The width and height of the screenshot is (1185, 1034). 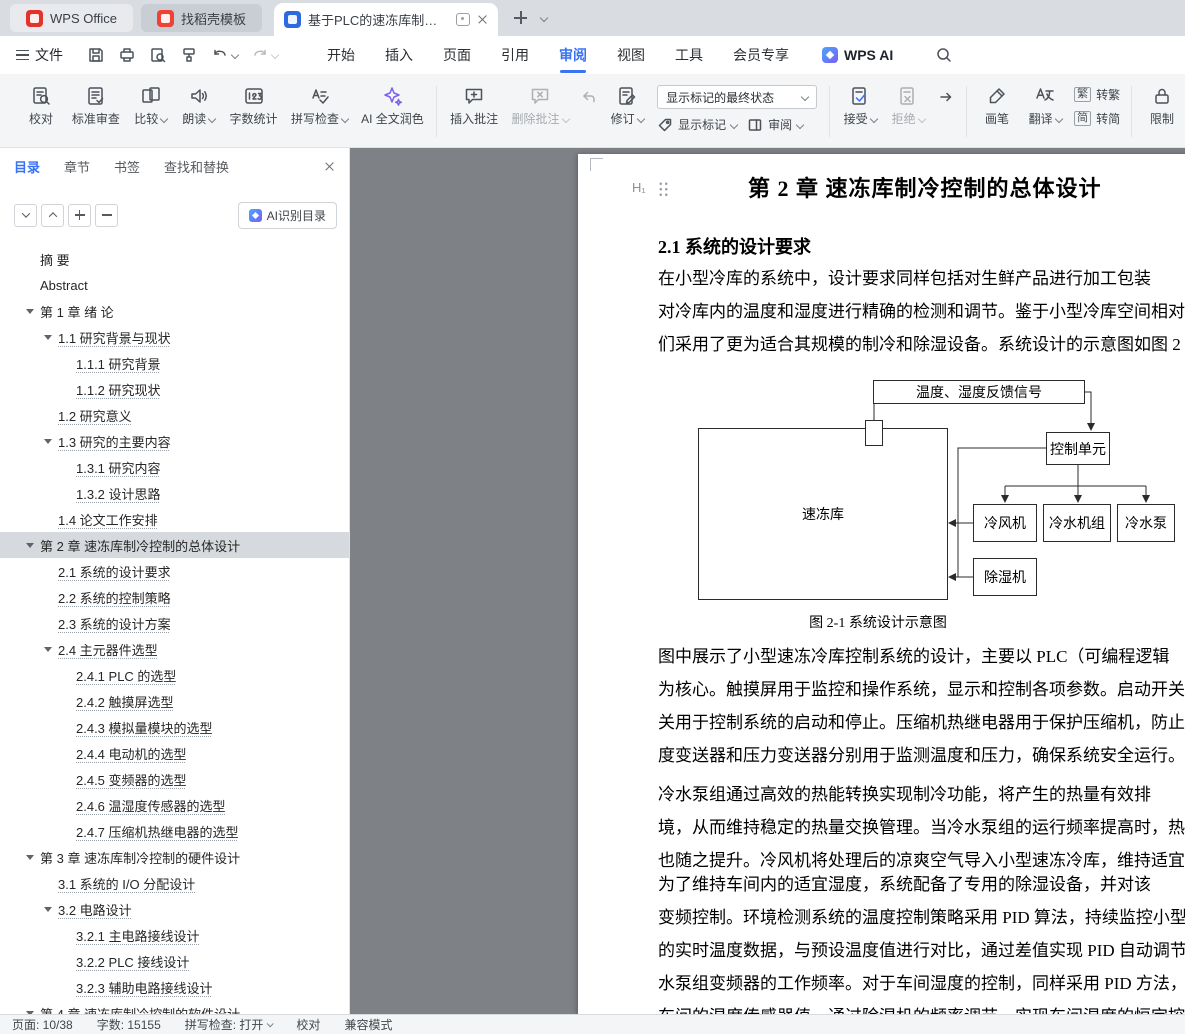 I want to click on menu-item-tools: 工具, so click(x=689, y=55).